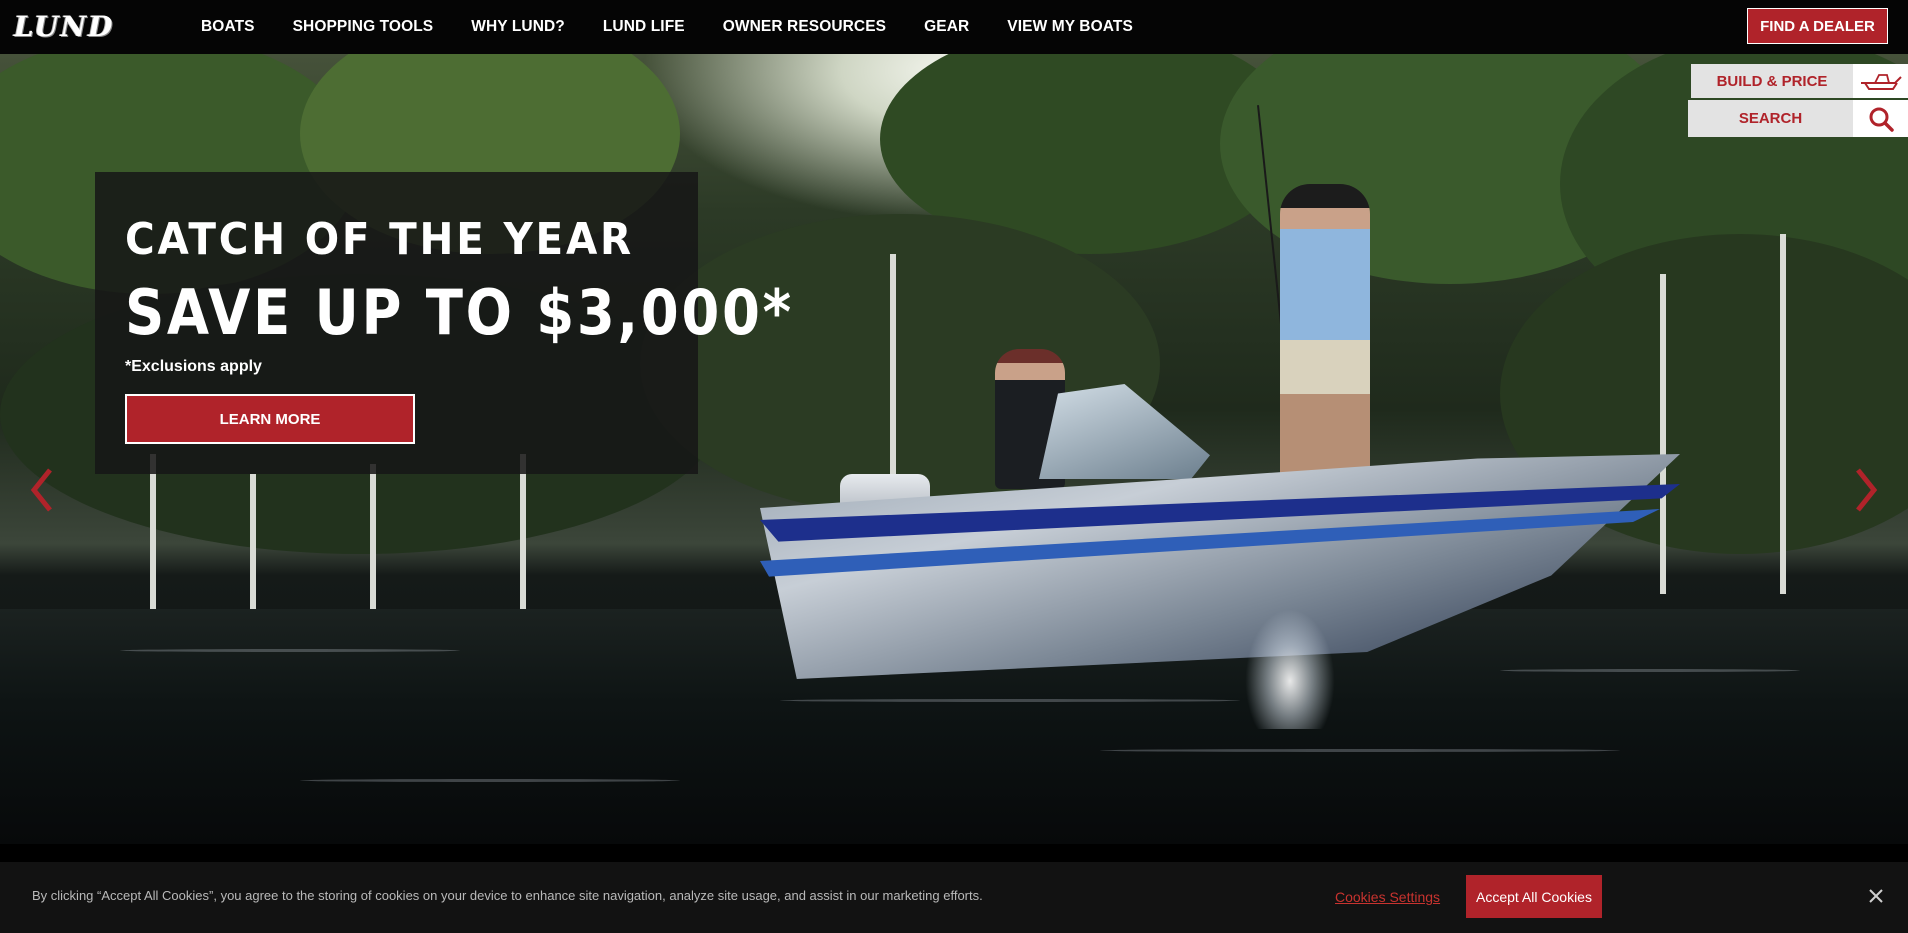 Image resolution: width=1908 pixels, height=933 pixels. Describe the element at coordinates (1817, 26) in the screenshot. I see `find-a-dealer-button: FIND A DEALER` at that location.